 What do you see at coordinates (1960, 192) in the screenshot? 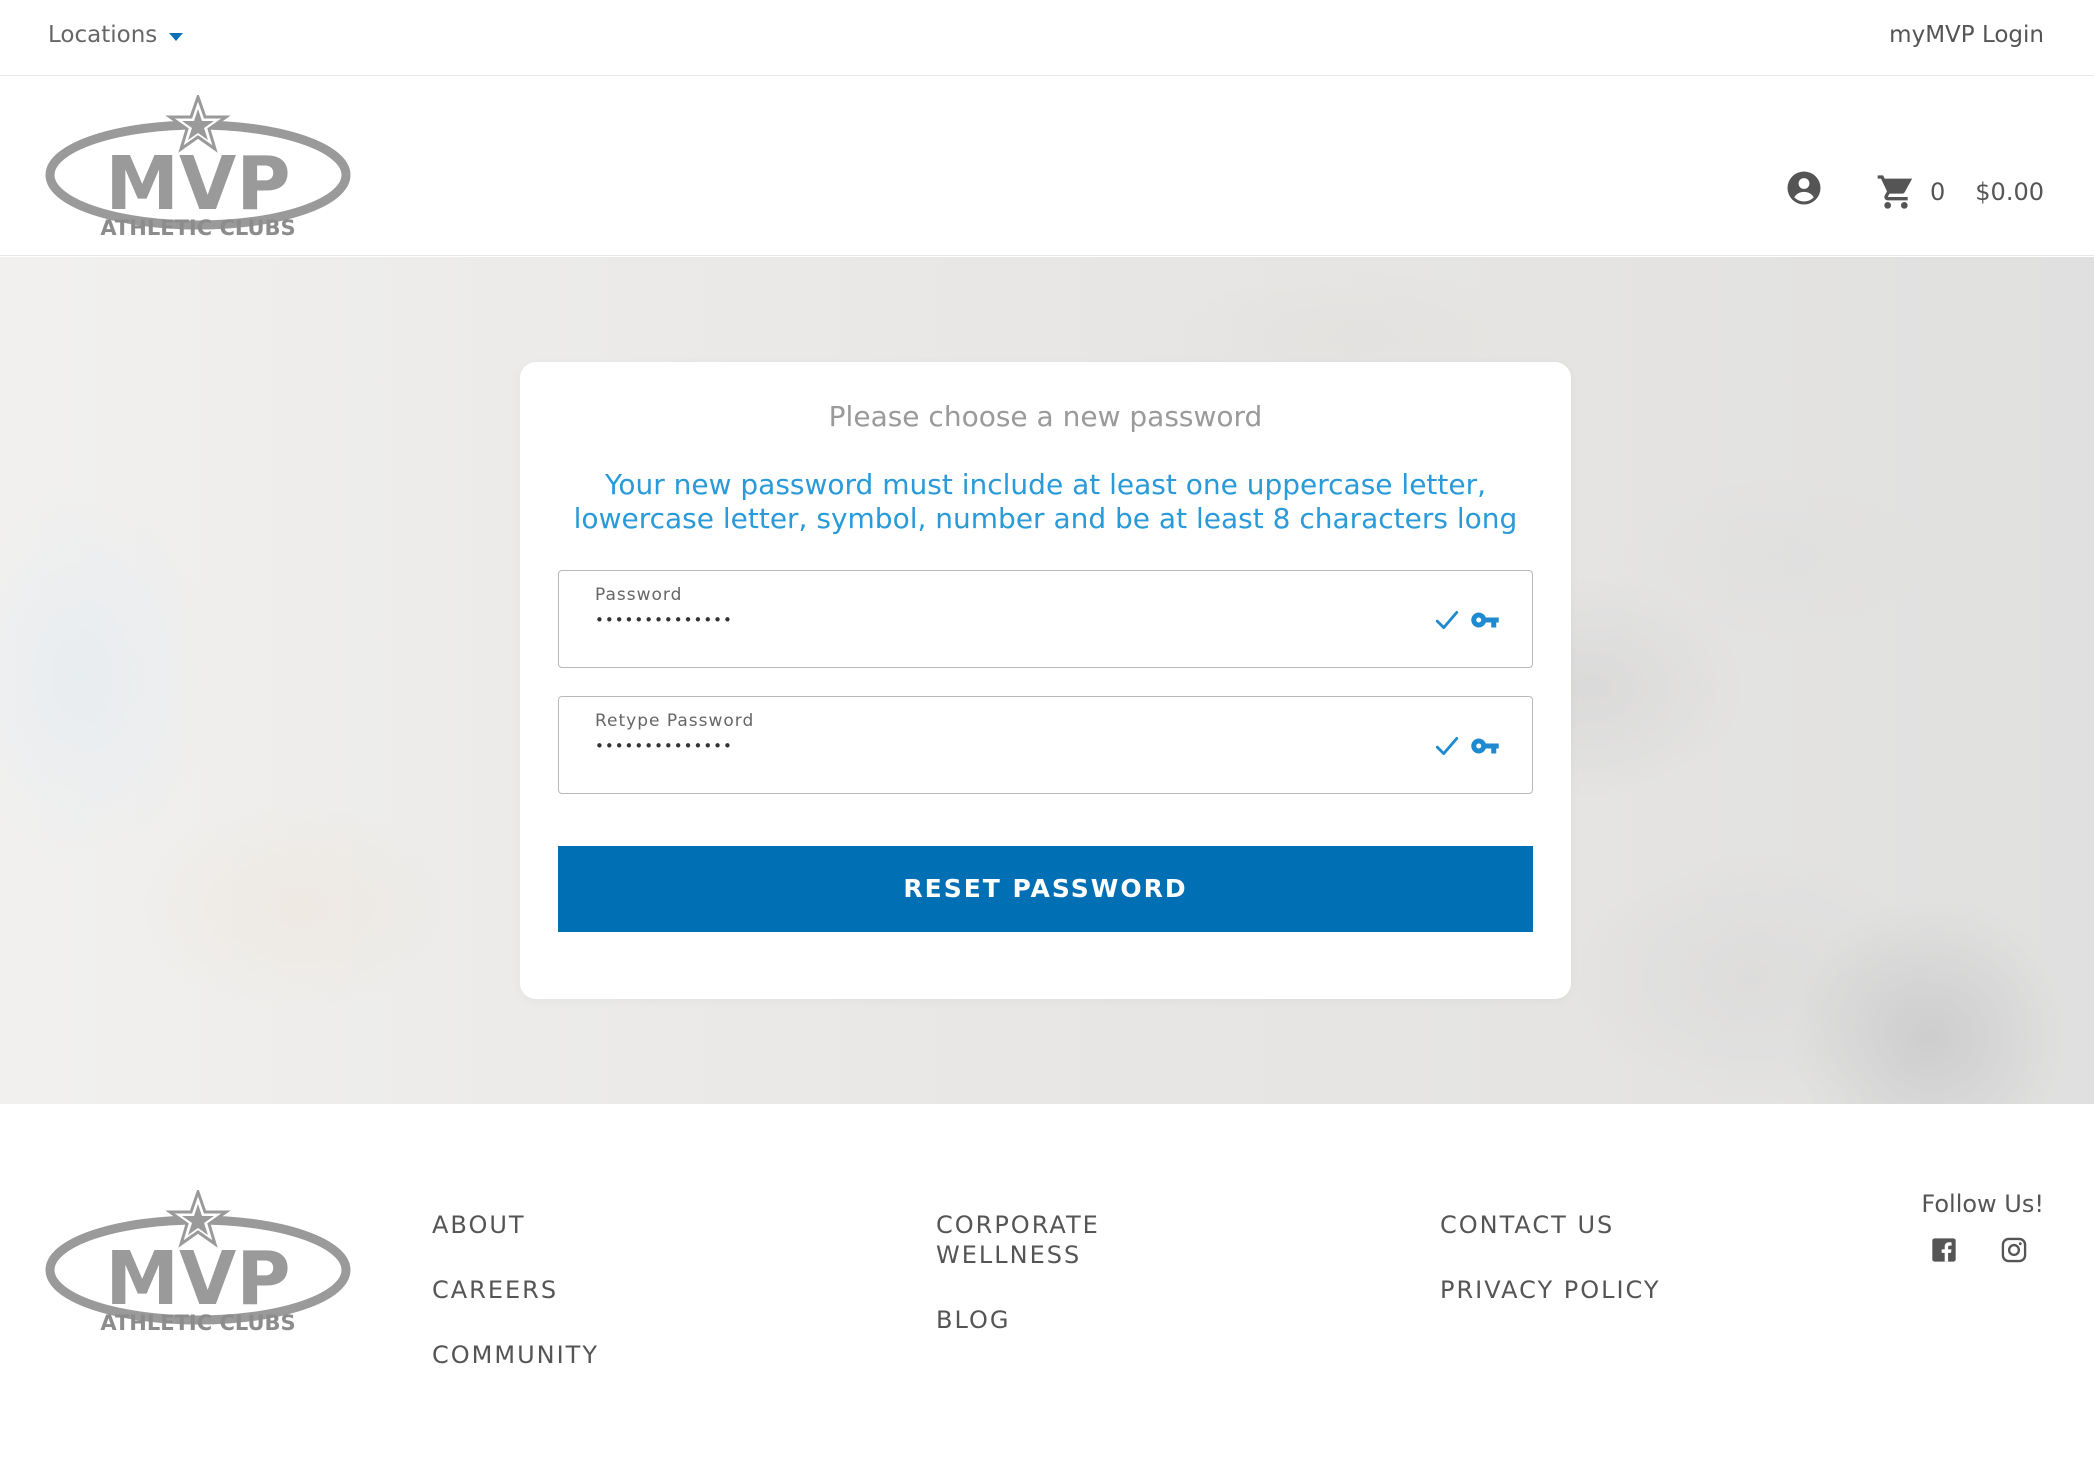
I see `cart-summary: 0 $0.00` at bounding box center [1960, 192].